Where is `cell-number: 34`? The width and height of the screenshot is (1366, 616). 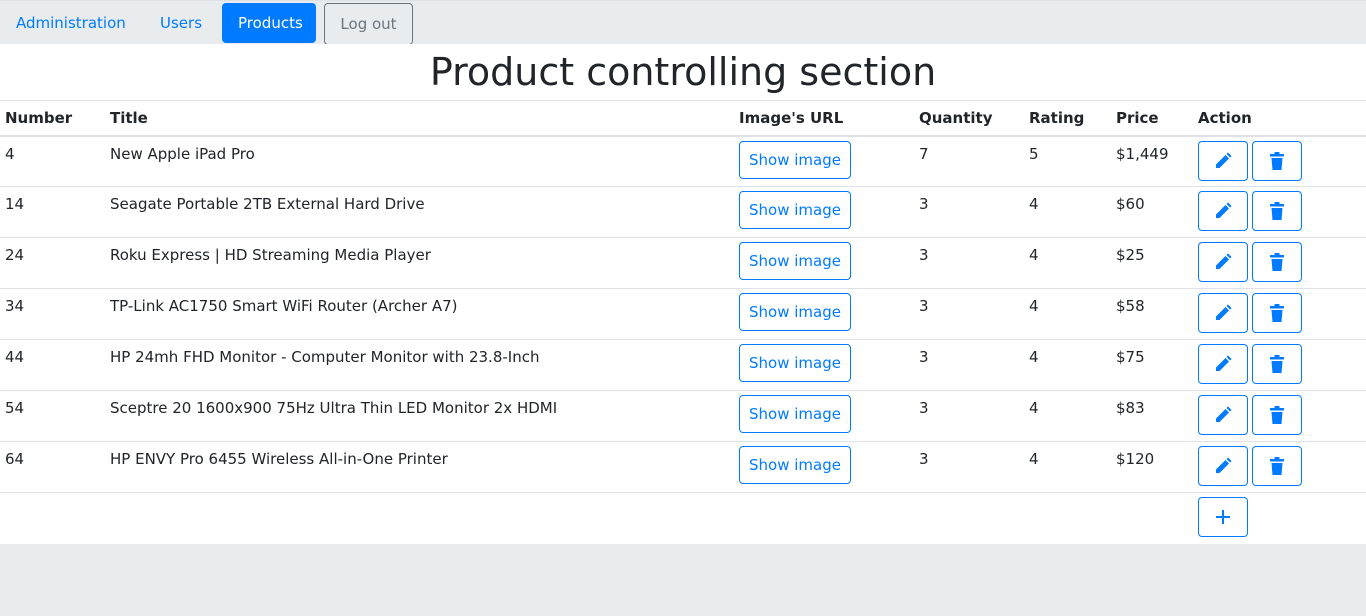 cell-number: 34 is located at coordinates (52, 314).